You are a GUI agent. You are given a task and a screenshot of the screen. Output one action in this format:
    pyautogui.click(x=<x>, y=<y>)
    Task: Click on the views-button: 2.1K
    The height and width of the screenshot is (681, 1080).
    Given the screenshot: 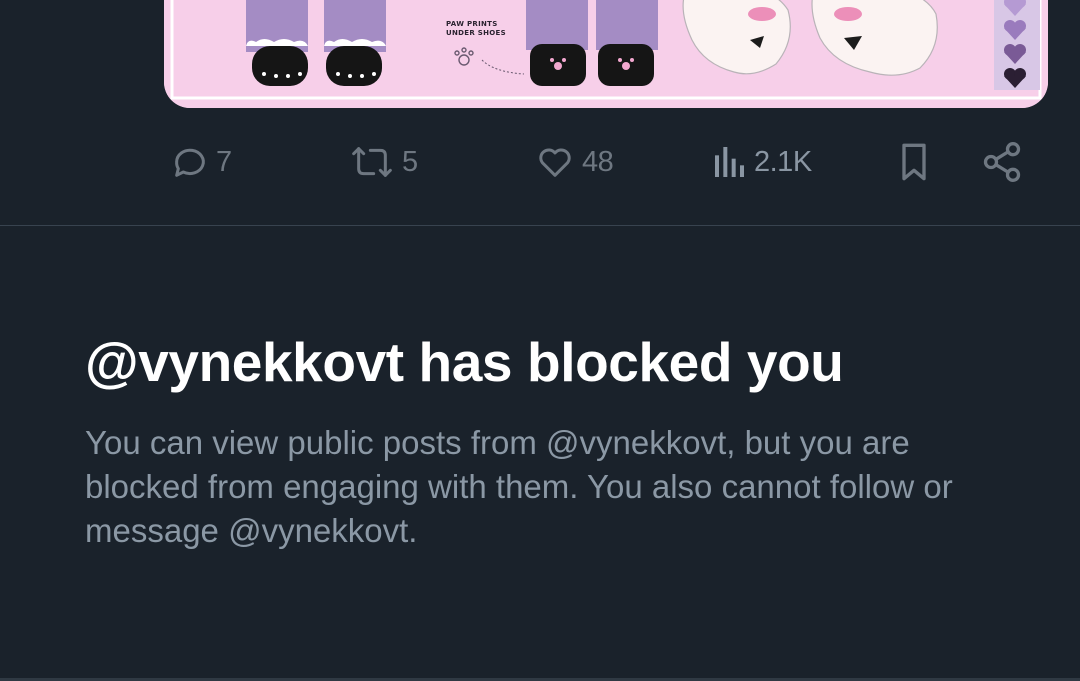 What is the action you would take?
    pyautogui.click(x=762, y=162)
    